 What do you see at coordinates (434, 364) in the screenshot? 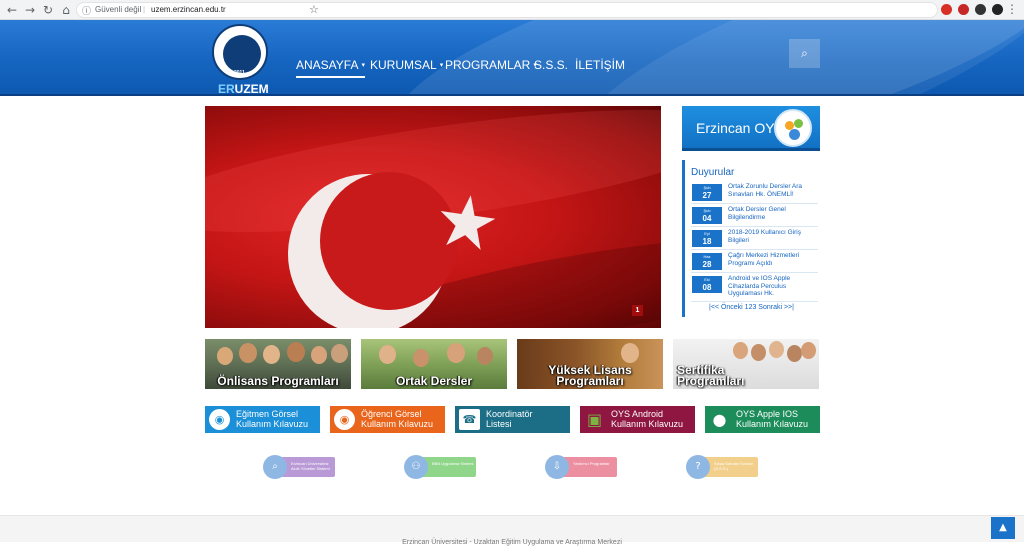
I see `program-banner-ortak-dersler: Ortak Dersler` at bounding box center [434, 364].